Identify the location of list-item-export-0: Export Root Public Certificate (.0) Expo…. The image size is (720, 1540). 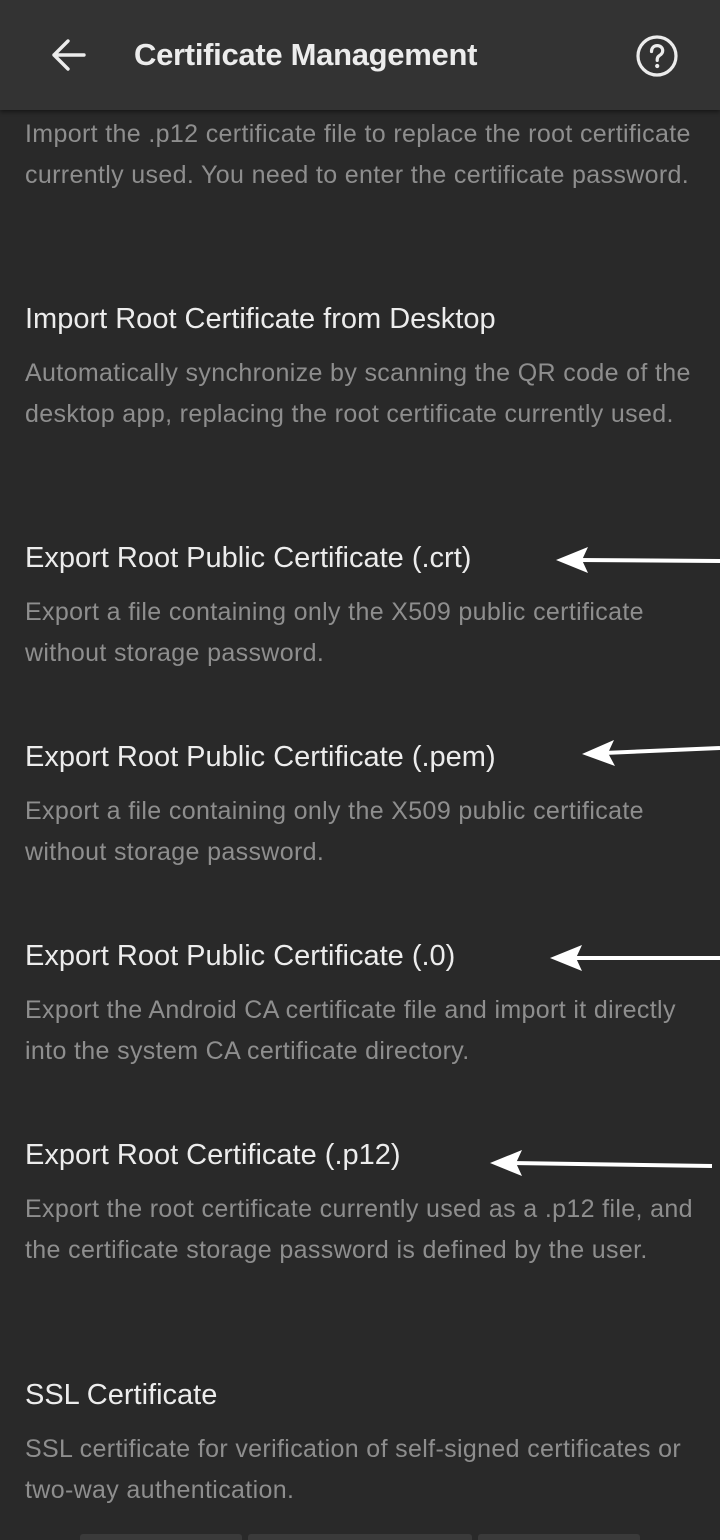
(362, 1004).